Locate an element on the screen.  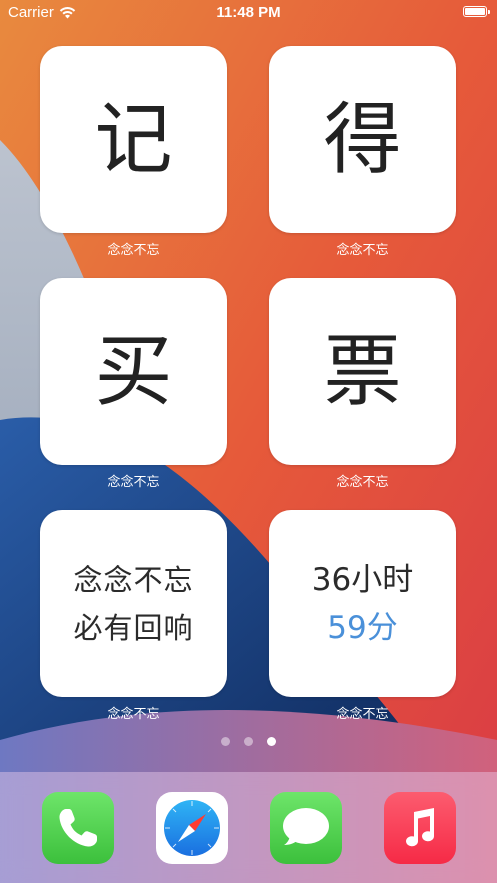
phone-app is located at coordinates (78, 828).